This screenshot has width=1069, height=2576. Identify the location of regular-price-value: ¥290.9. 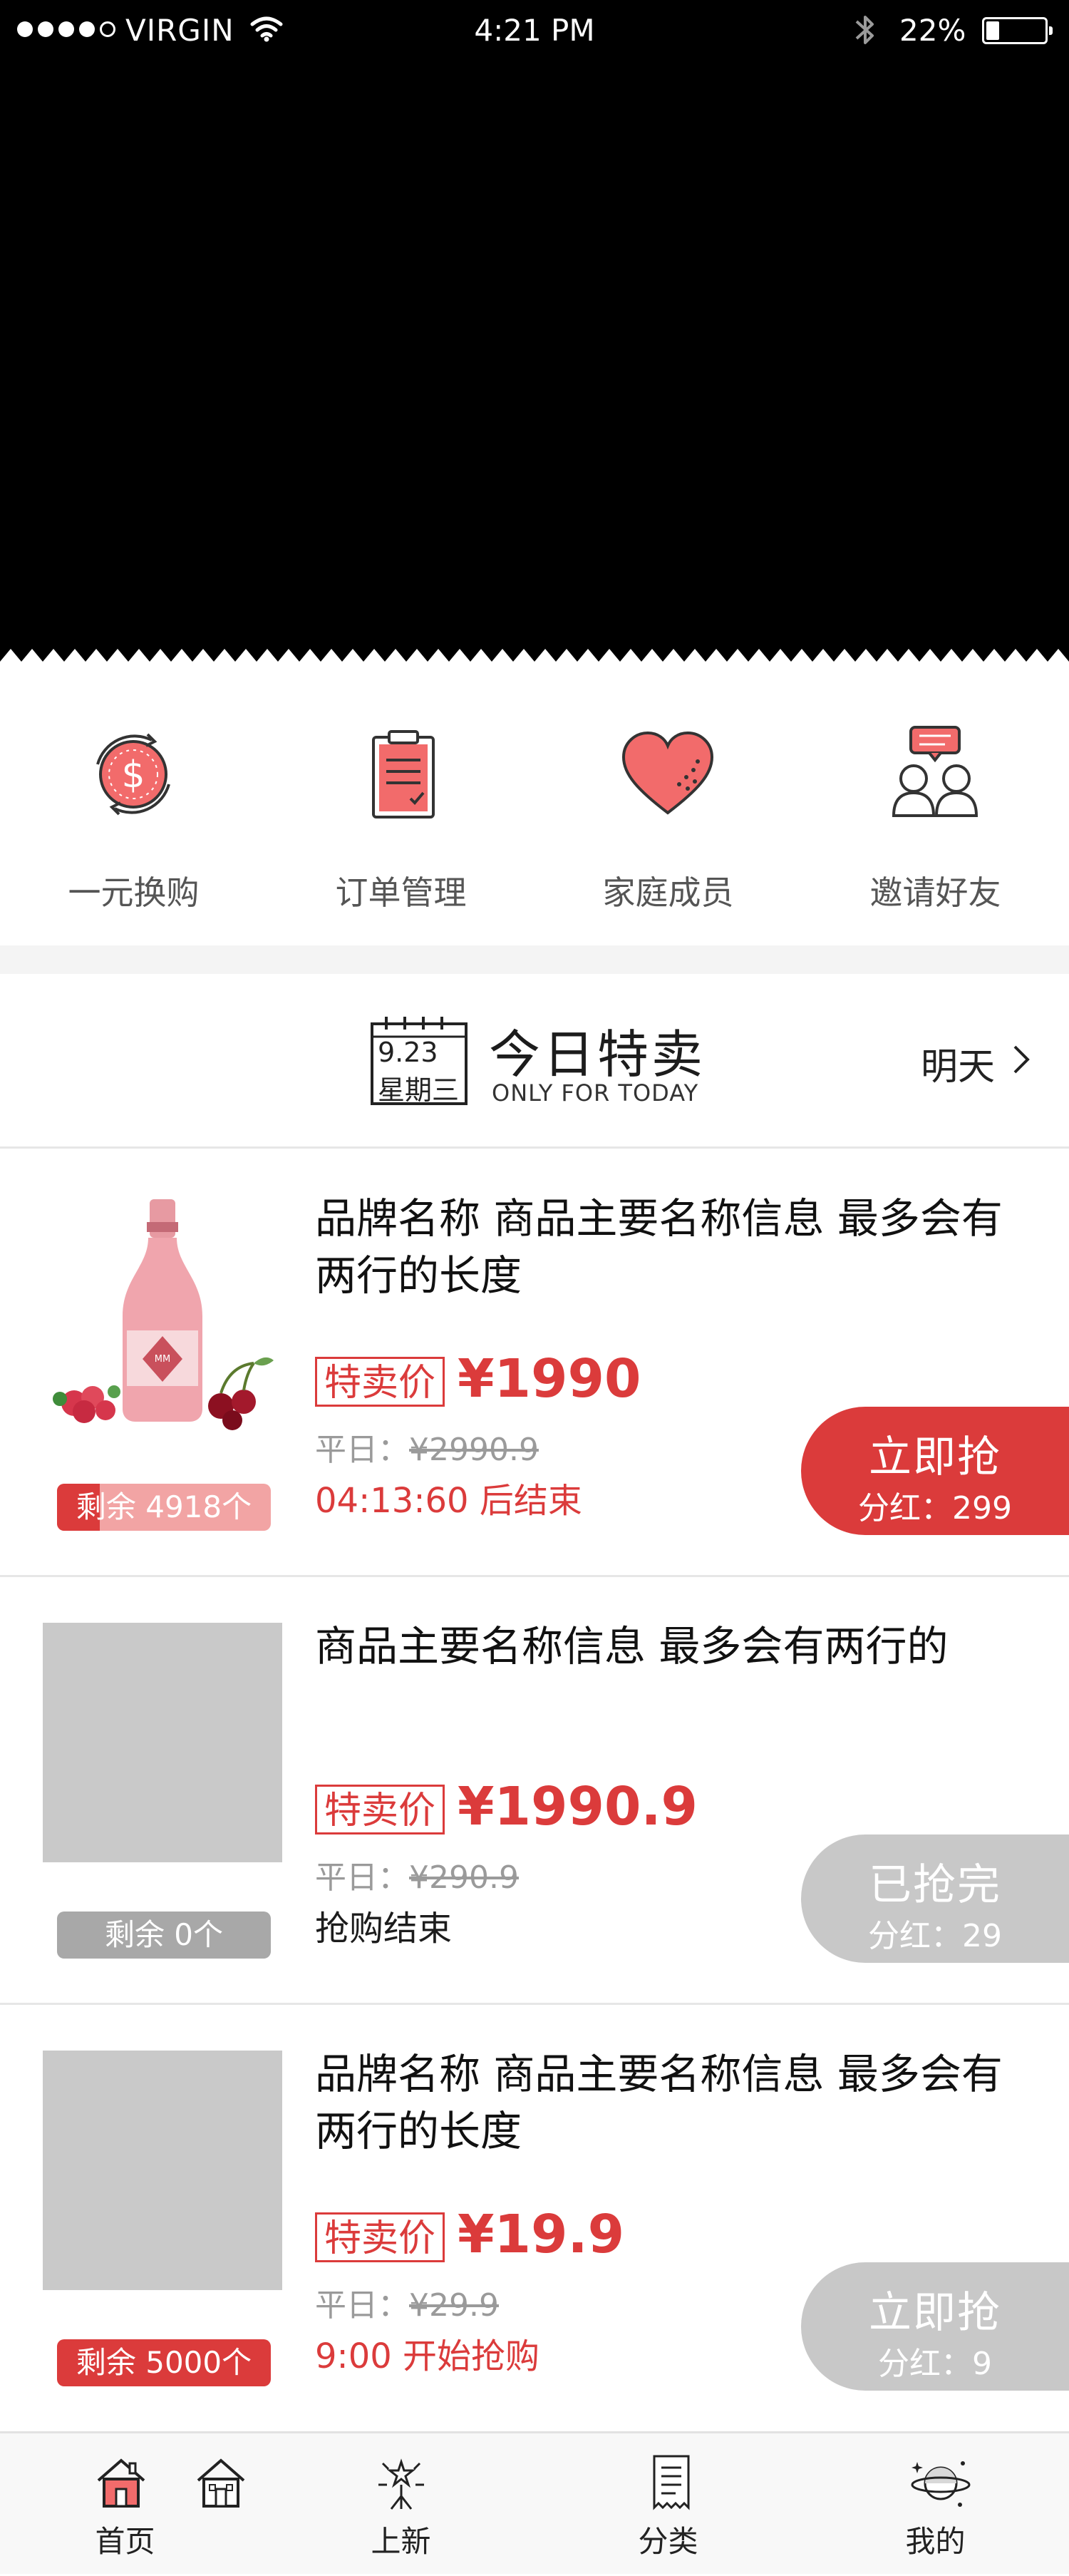
(464, 1877).